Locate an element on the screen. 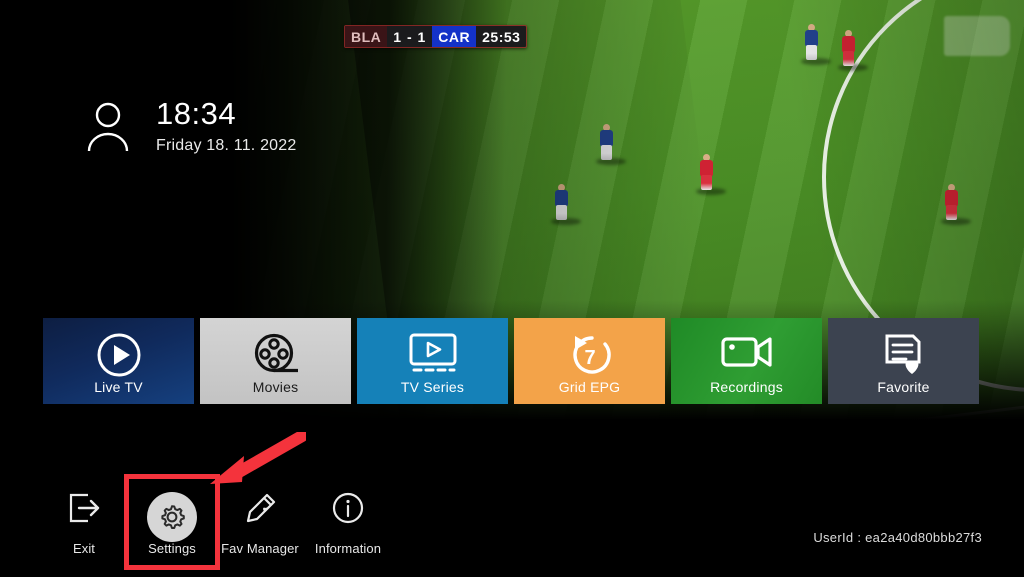 The image size is (1024, 577). user-icon is located at coordinates (108, 127).